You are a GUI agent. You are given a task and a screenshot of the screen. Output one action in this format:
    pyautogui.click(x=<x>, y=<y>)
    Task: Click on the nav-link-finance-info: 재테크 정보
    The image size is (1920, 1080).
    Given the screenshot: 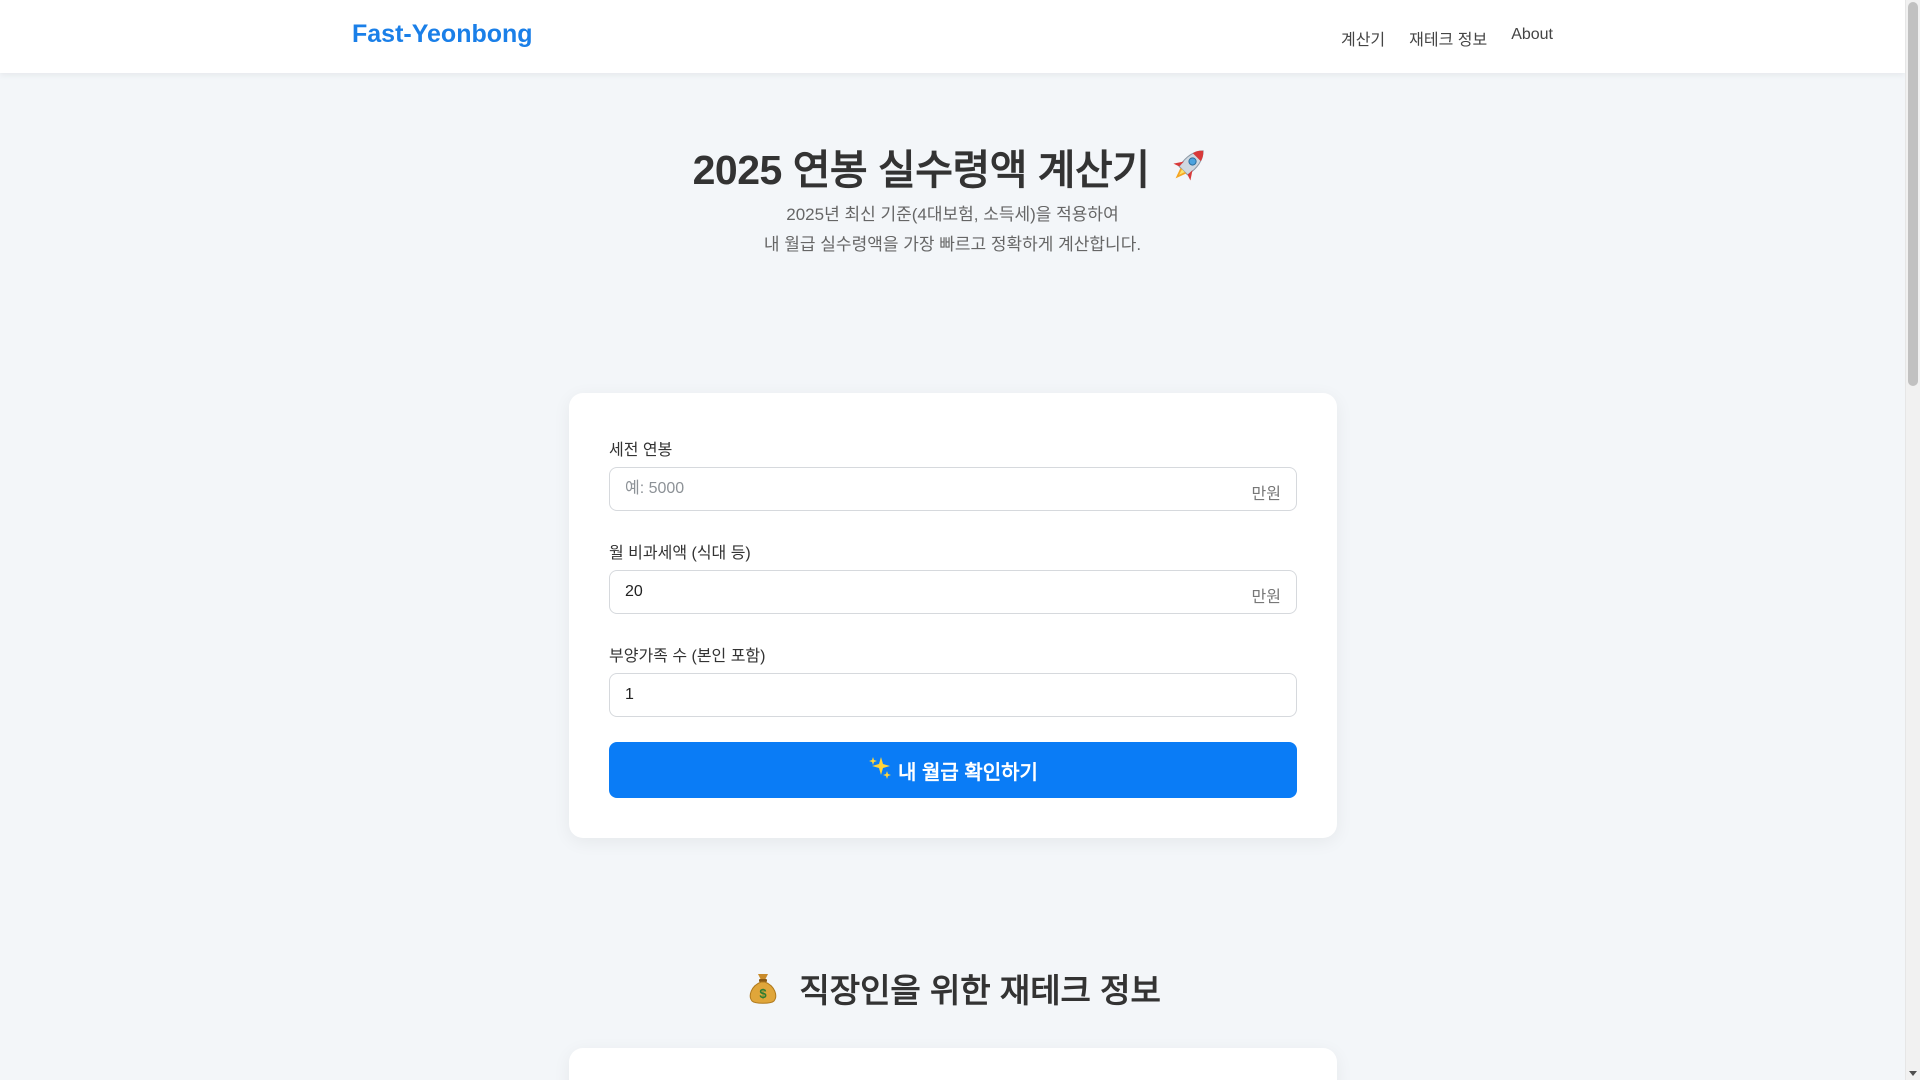 What is the action you would take?
    pyautogui.click(x=1448, y=38)
    